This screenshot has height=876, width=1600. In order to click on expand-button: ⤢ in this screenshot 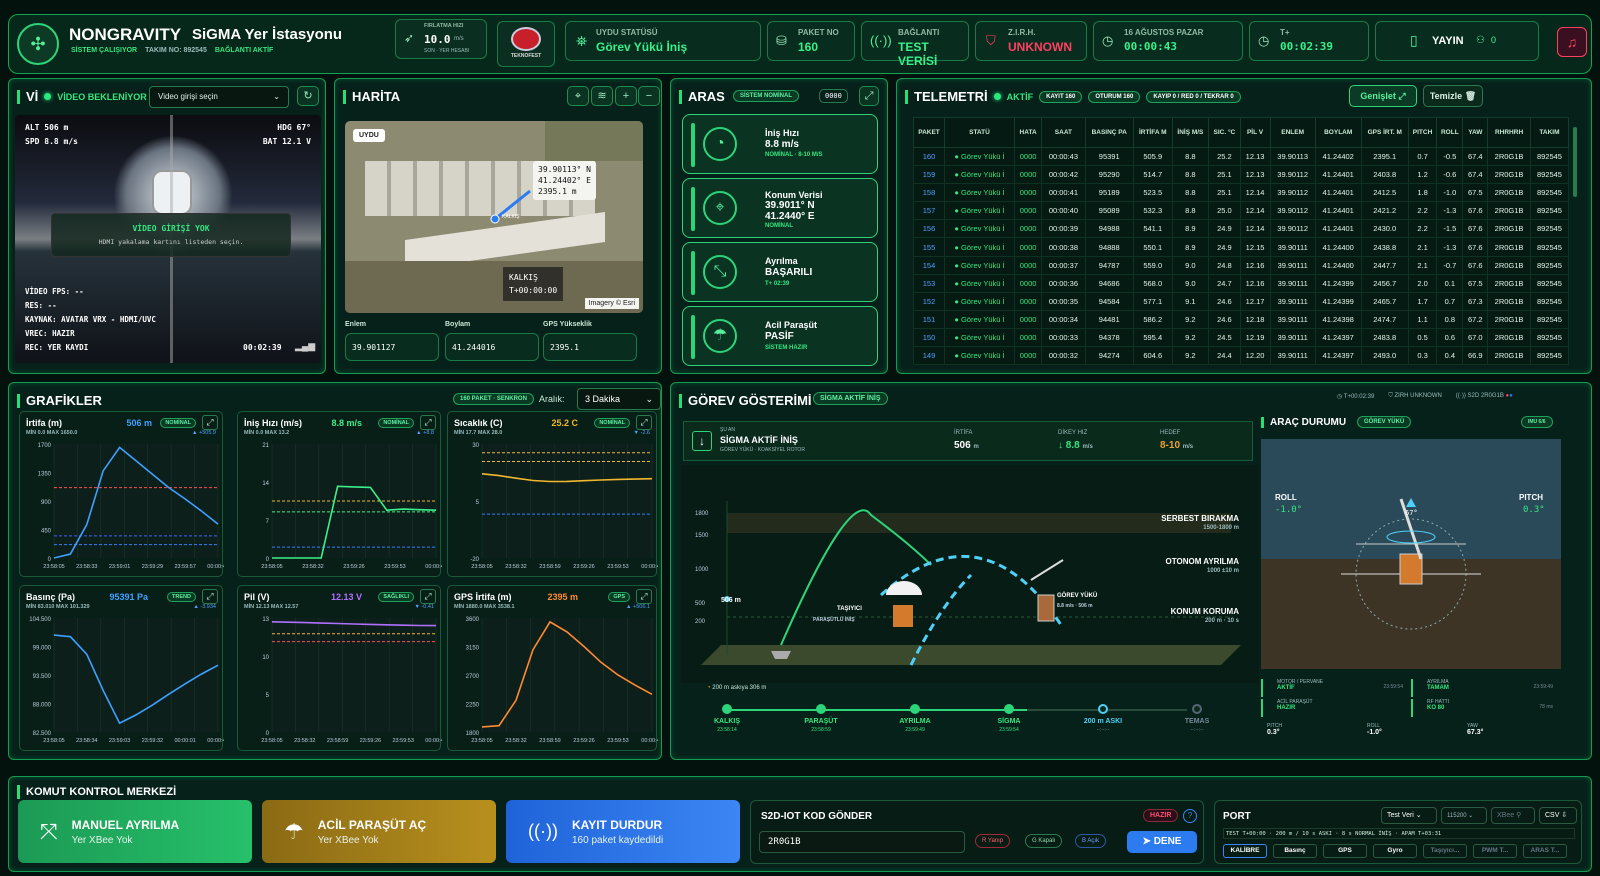, I will do `click(869, 96)`.